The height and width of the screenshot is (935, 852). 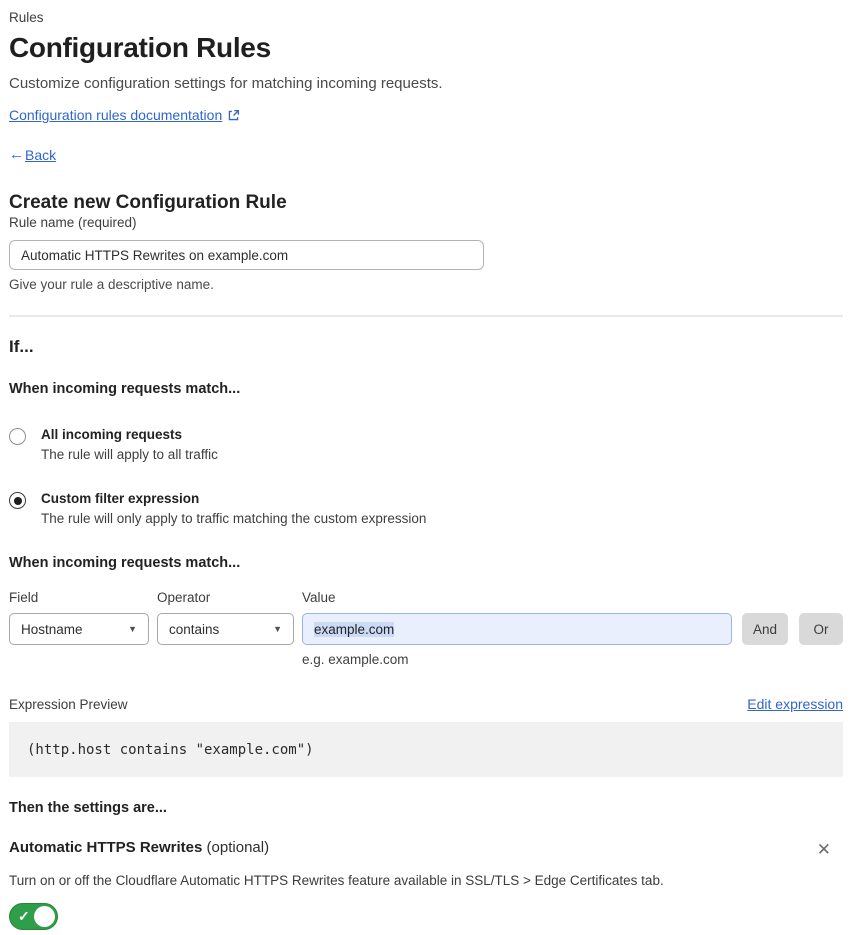 What do you see at coordinates (517, 629) in the screenshot?
I see `value-input: example.com` at bounding box center [517, 629].